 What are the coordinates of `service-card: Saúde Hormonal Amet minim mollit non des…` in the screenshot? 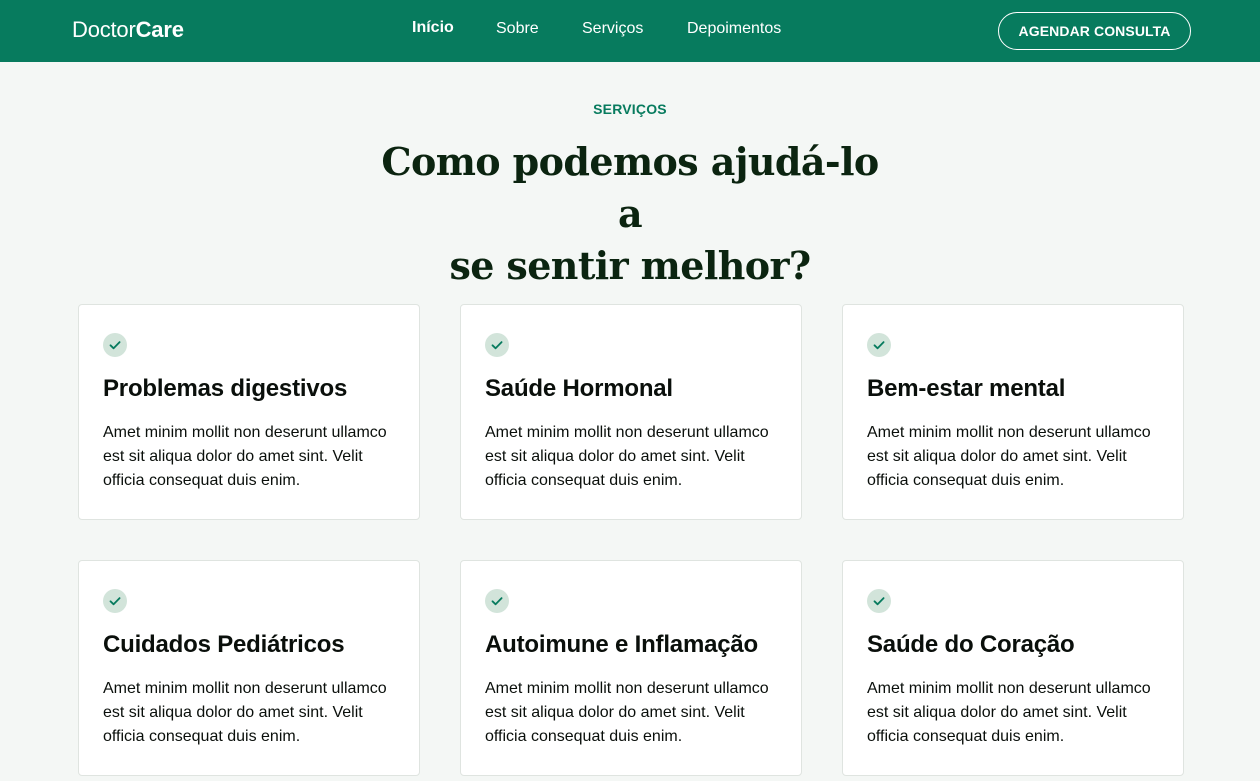 It's located at (631, 412).